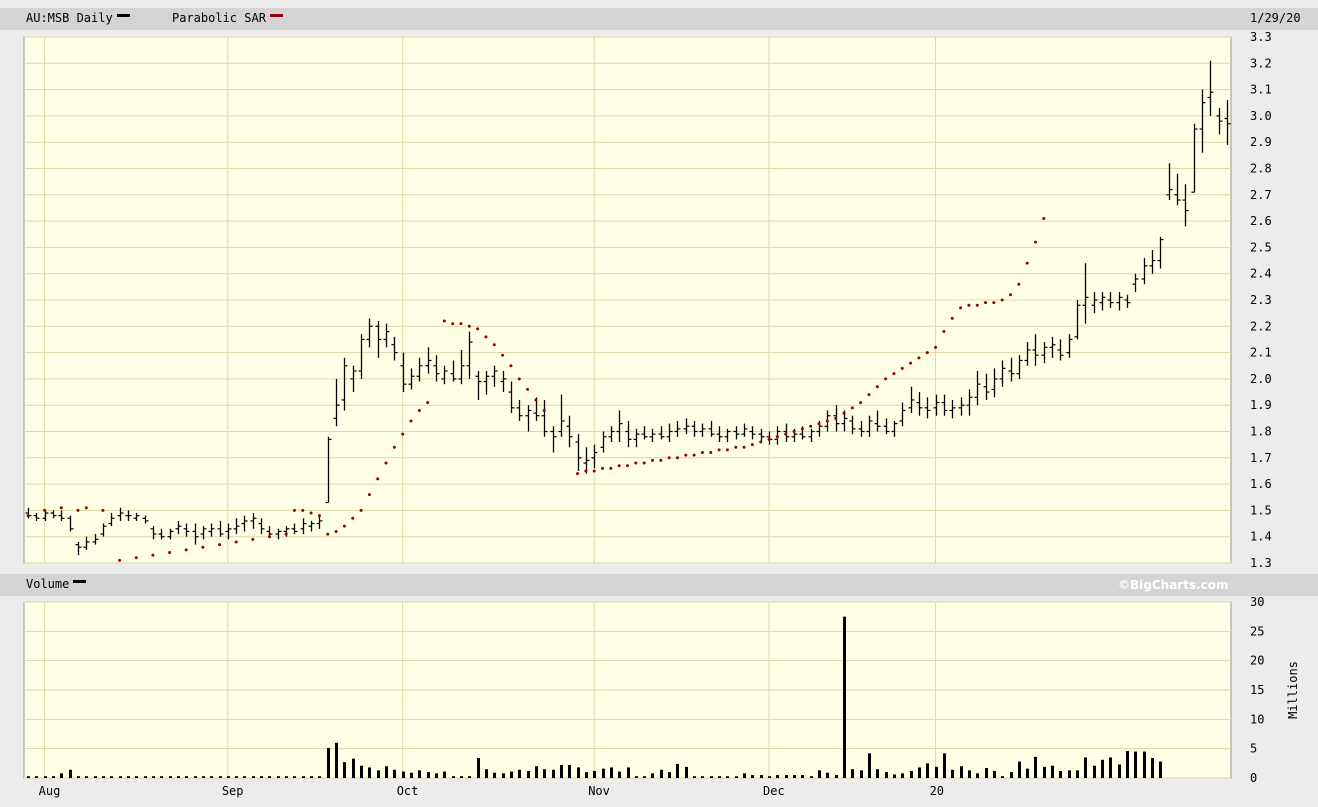 The width and height of the screenshot is (1318, 807). Describe the element at coordinates (1261, 563) in the screenshot. I see `price-tick-label: 1.3` at that location.